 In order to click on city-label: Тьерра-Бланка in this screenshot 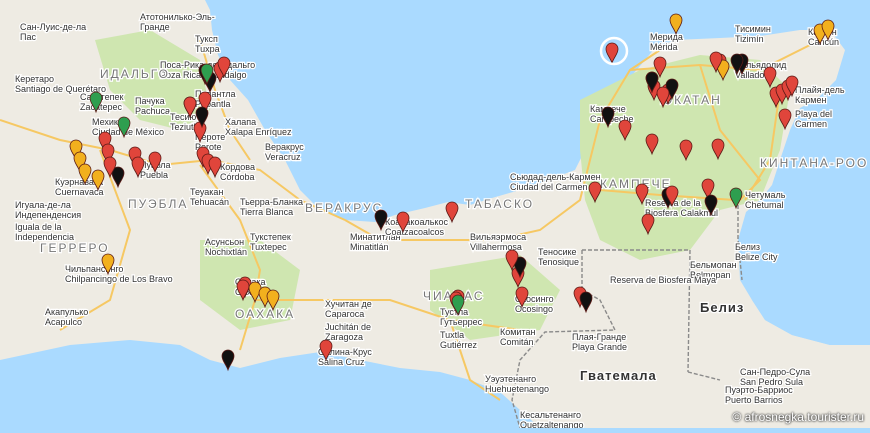, I will do `click(271, 202)`.